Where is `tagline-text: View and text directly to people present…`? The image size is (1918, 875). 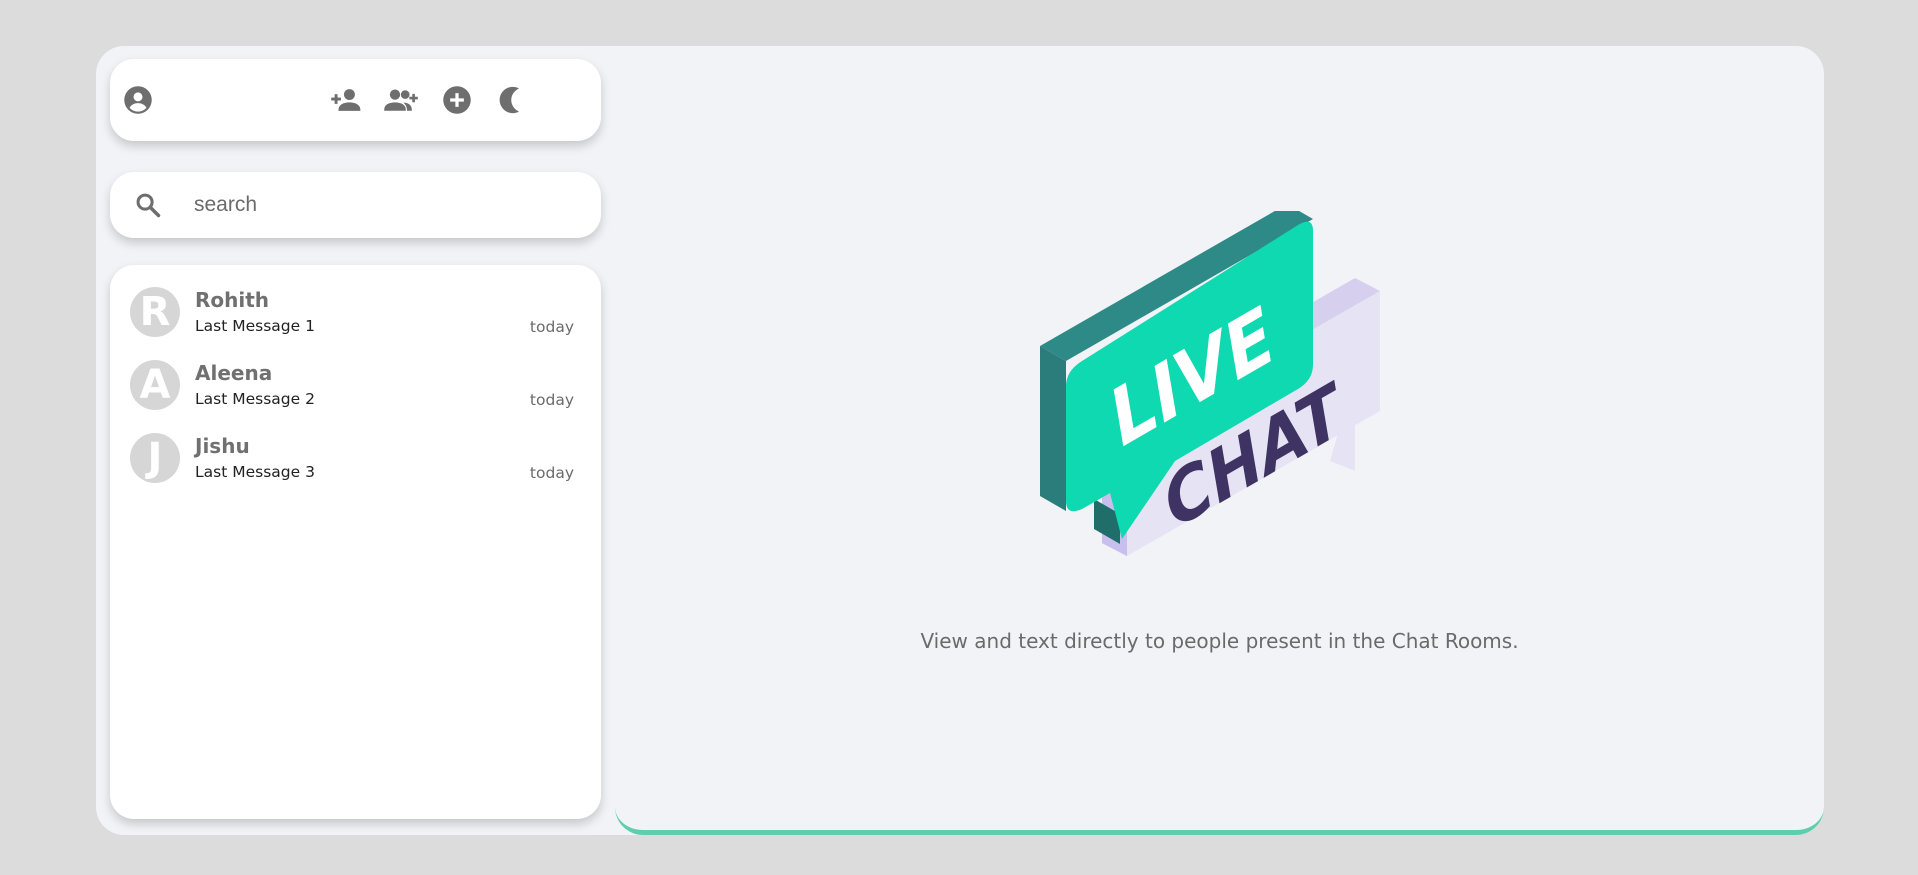 tagline-text: View and text directly to people present… is located at coordinates (1219, 641).